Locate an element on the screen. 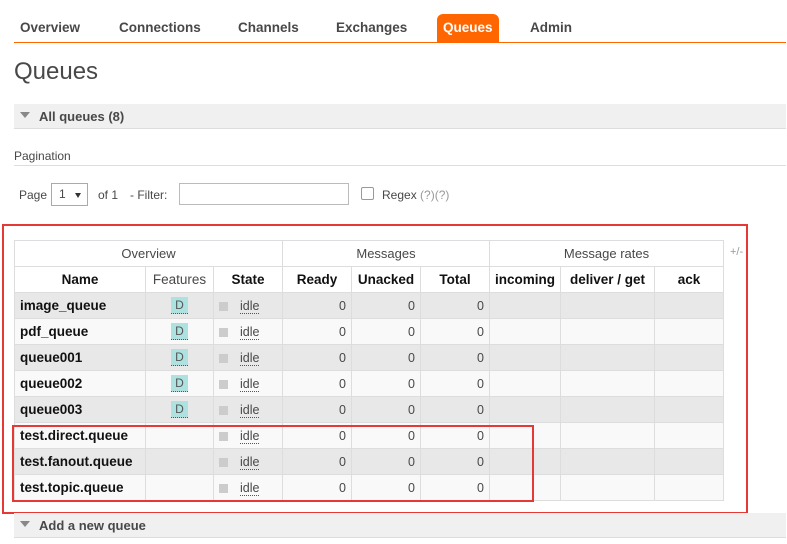 The width and height of the screenshot is (787, 544). tab-channels: Channels is located at coordinates (268, 28).